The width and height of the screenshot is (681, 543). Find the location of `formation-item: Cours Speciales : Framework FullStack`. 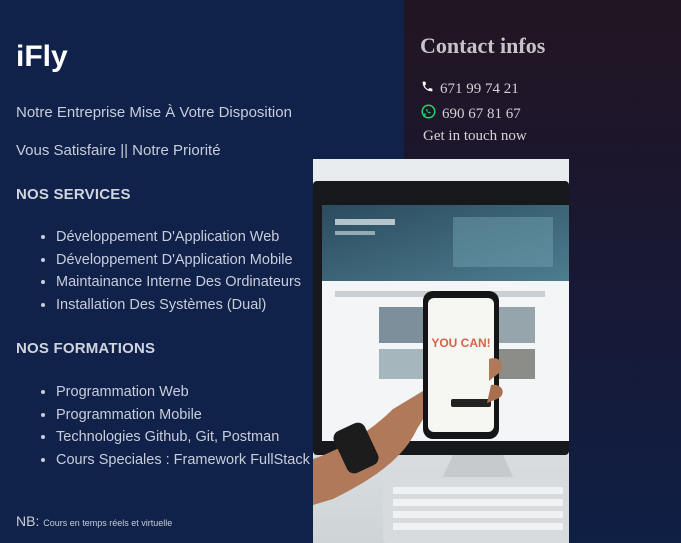

formation-item: Cours Speciales : Framework FullStack is located at coordinates (183, 460).